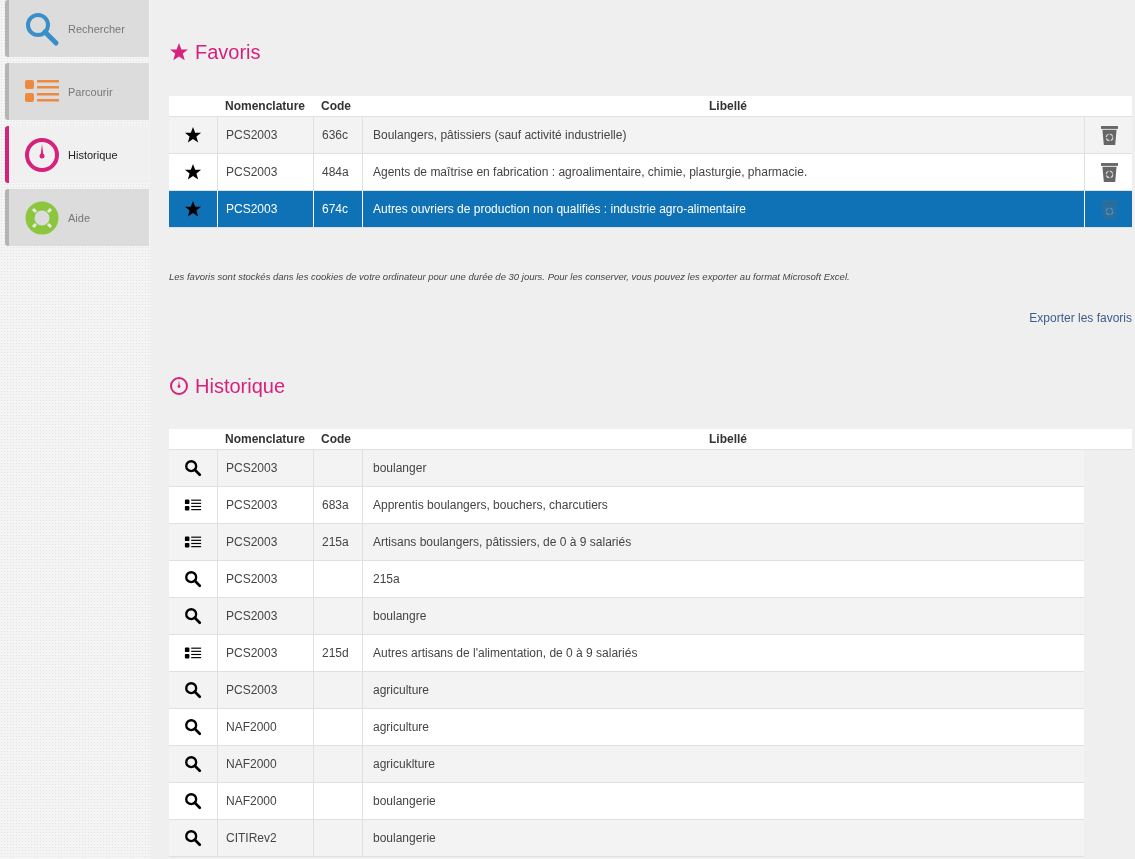  Describe the element at coordinates (42, 217) in the screenshot. I see `lifebuoy-icon` at that location.